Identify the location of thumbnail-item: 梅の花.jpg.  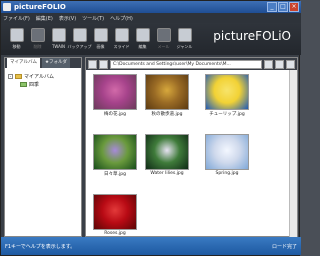
(115, 95).